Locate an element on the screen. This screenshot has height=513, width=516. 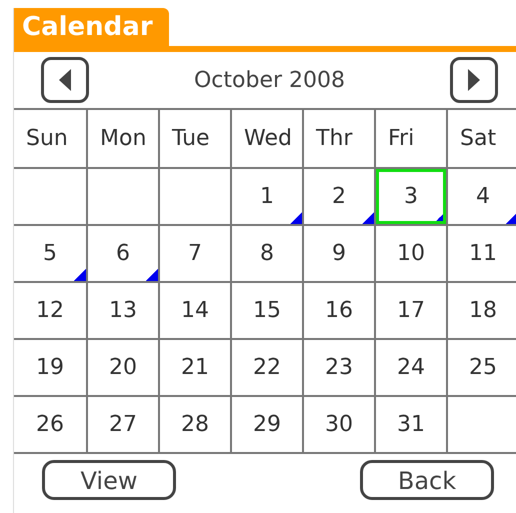
view-button: View is located at coordinates (109, 480).